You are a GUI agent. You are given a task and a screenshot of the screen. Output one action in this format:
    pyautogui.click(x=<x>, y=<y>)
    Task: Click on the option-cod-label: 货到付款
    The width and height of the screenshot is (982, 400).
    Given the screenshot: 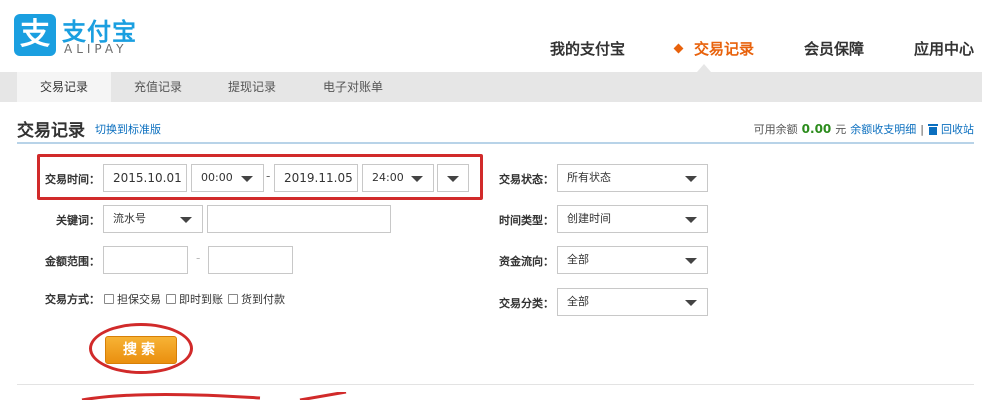 What is the action you would take?
    pyautogui.click(x=263, y=299)
    